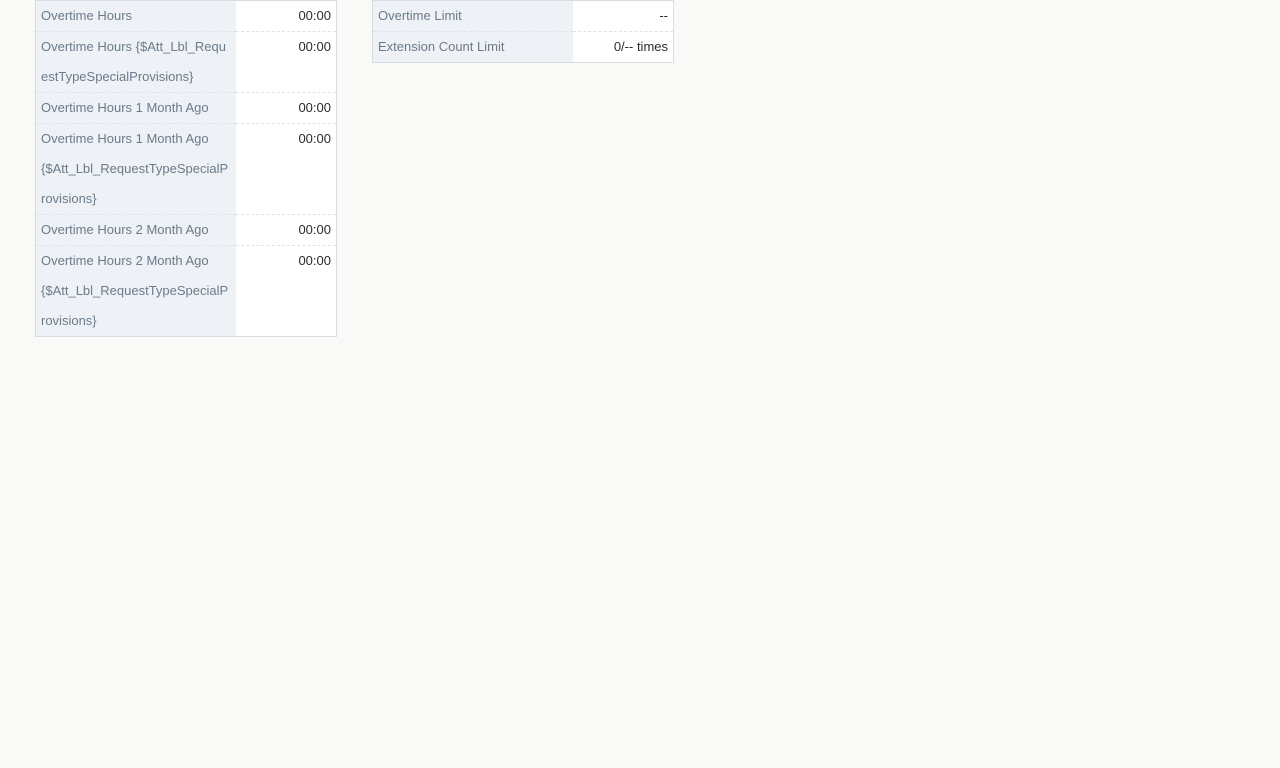 Image resolution: width=1280 pixels, height=768 pixels. Describe the element at coordinates (472, 16) in the screenshot. I see `row-label: Overtime Limit` at that location.